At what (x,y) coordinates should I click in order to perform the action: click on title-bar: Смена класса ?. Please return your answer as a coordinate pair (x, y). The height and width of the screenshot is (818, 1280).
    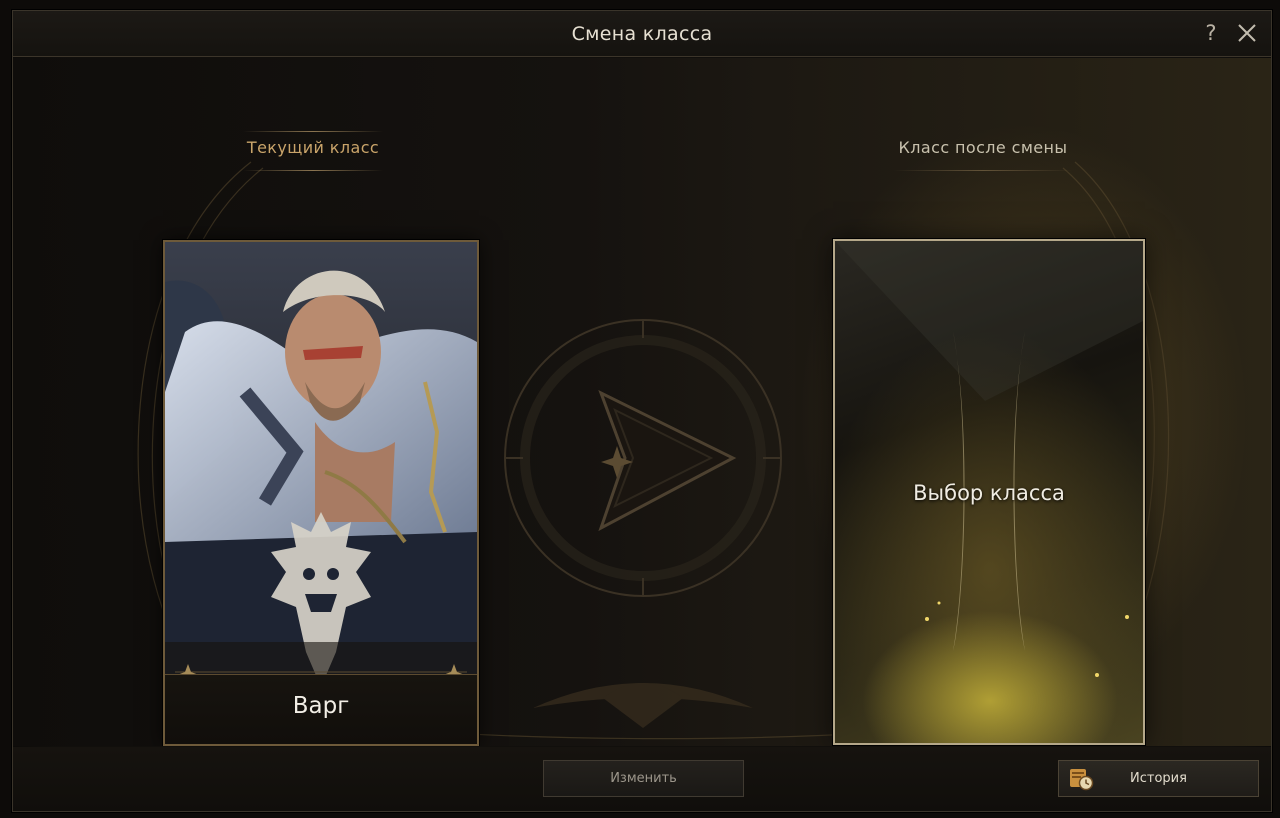
    Looking at the image, I should click on (642, 34).